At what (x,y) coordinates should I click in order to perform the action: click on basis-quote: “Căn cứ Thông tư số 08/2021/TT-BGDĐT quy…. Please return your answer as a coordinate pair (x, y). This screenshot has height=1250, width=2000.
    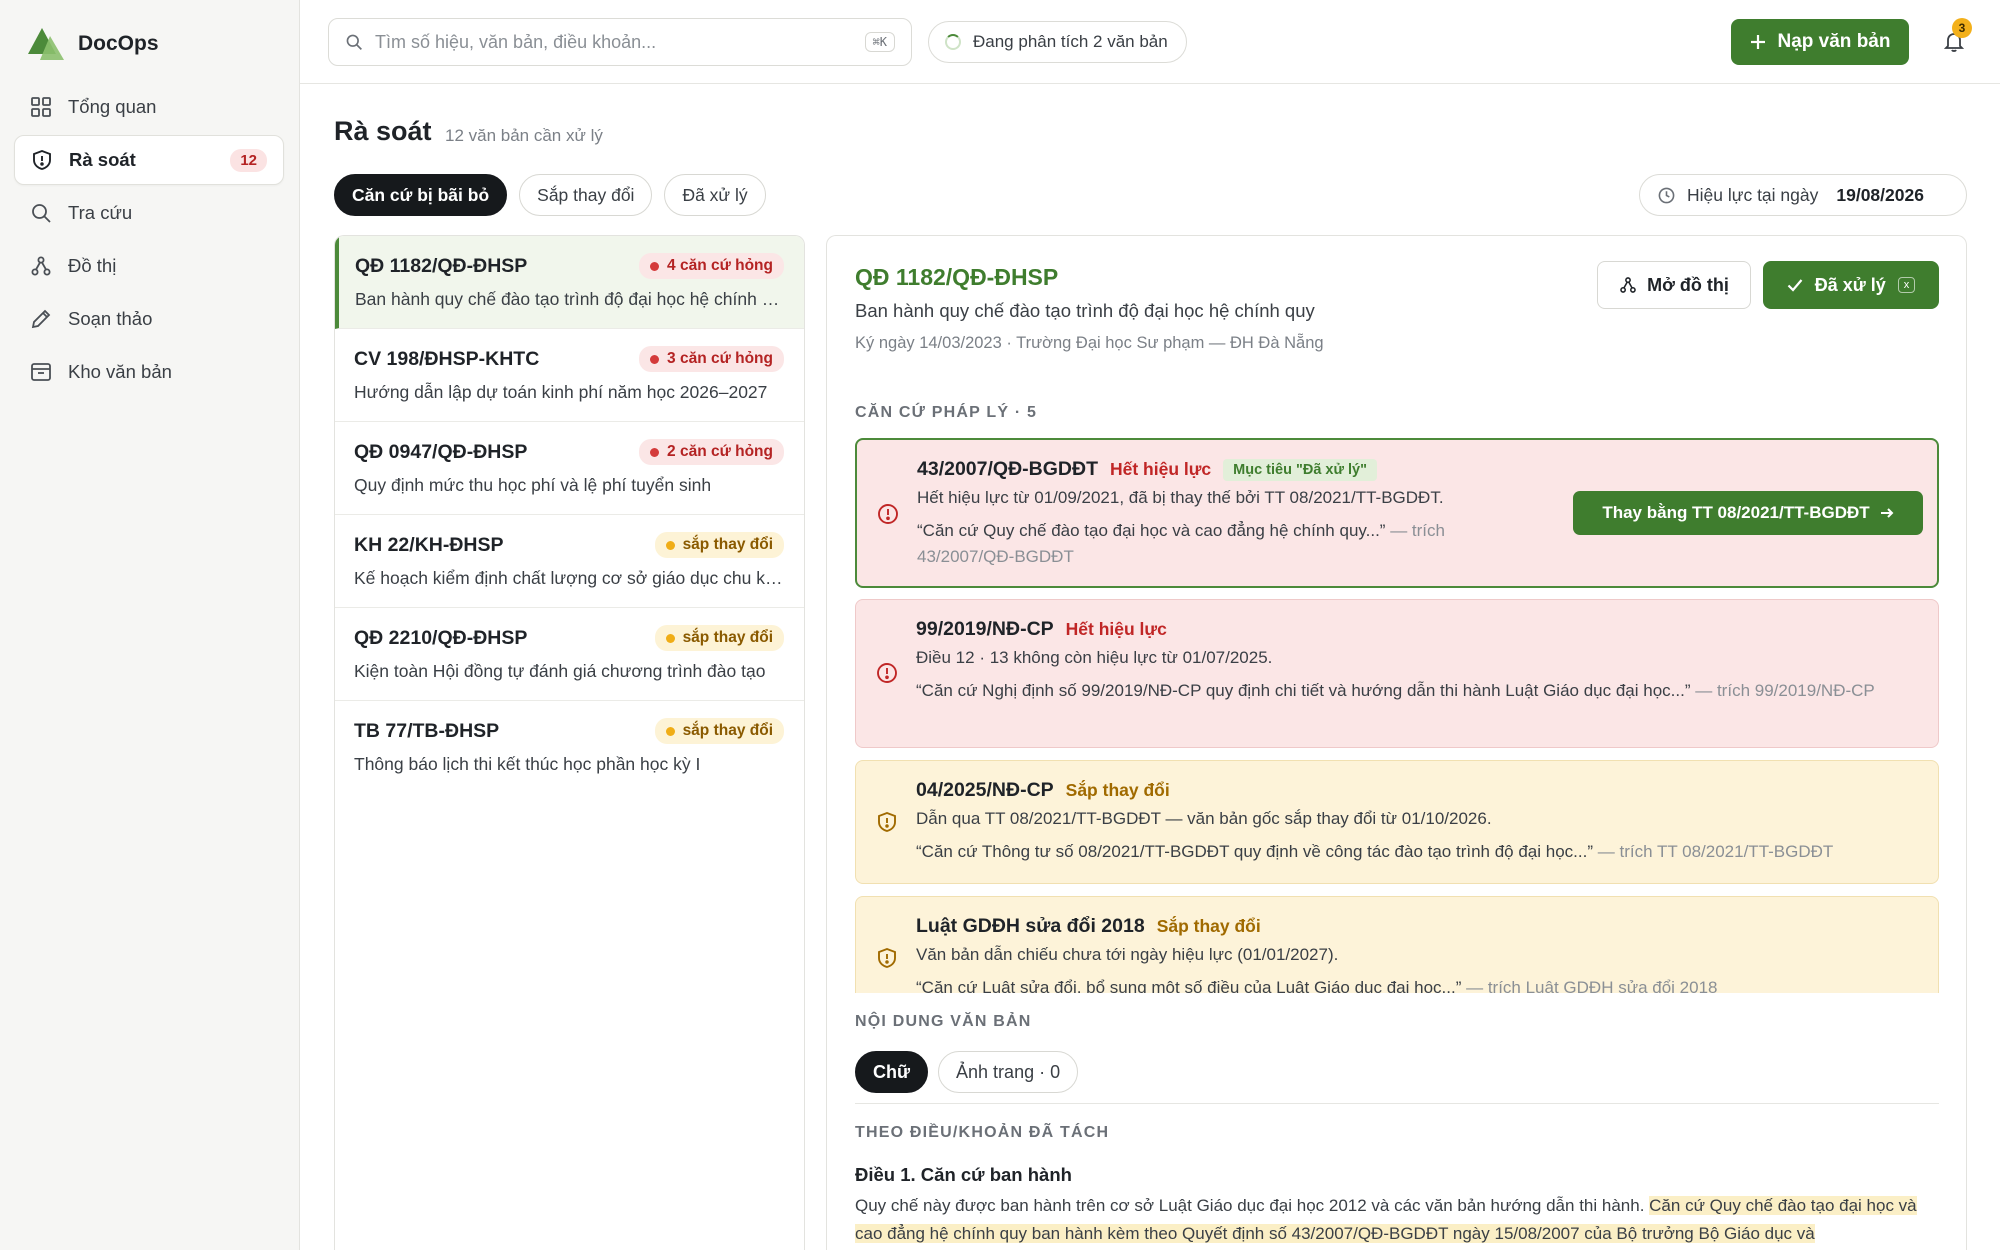
    Looking at the image, I should click on (1421, 852).